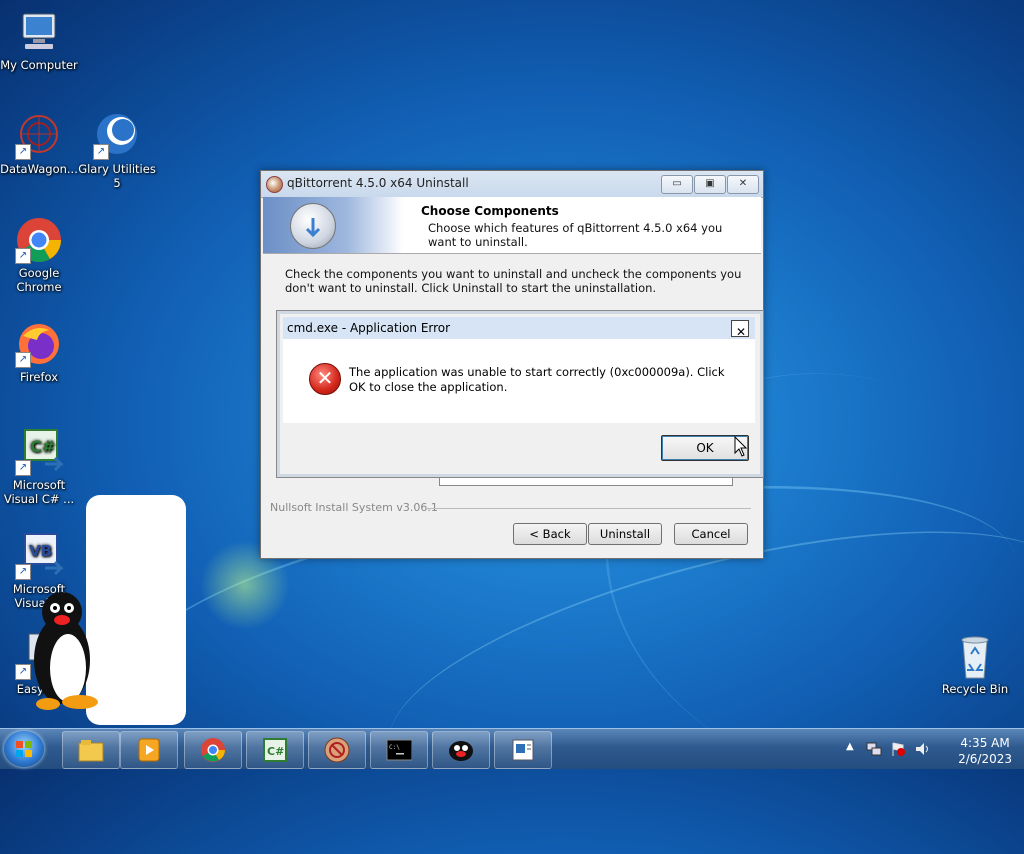 The height and width of the screenshot is (854, 1024). What do you see at coordinates (40, 551) in the screenshot?
I see `svg-text: VB` at bounding box center [40, 551].